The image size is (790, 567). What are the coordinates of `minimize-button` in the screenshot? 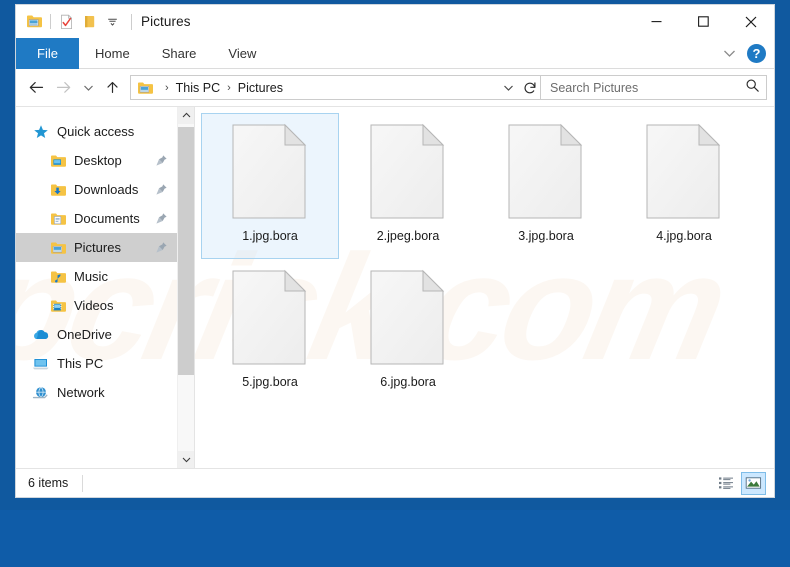 It's located at (656, 21).